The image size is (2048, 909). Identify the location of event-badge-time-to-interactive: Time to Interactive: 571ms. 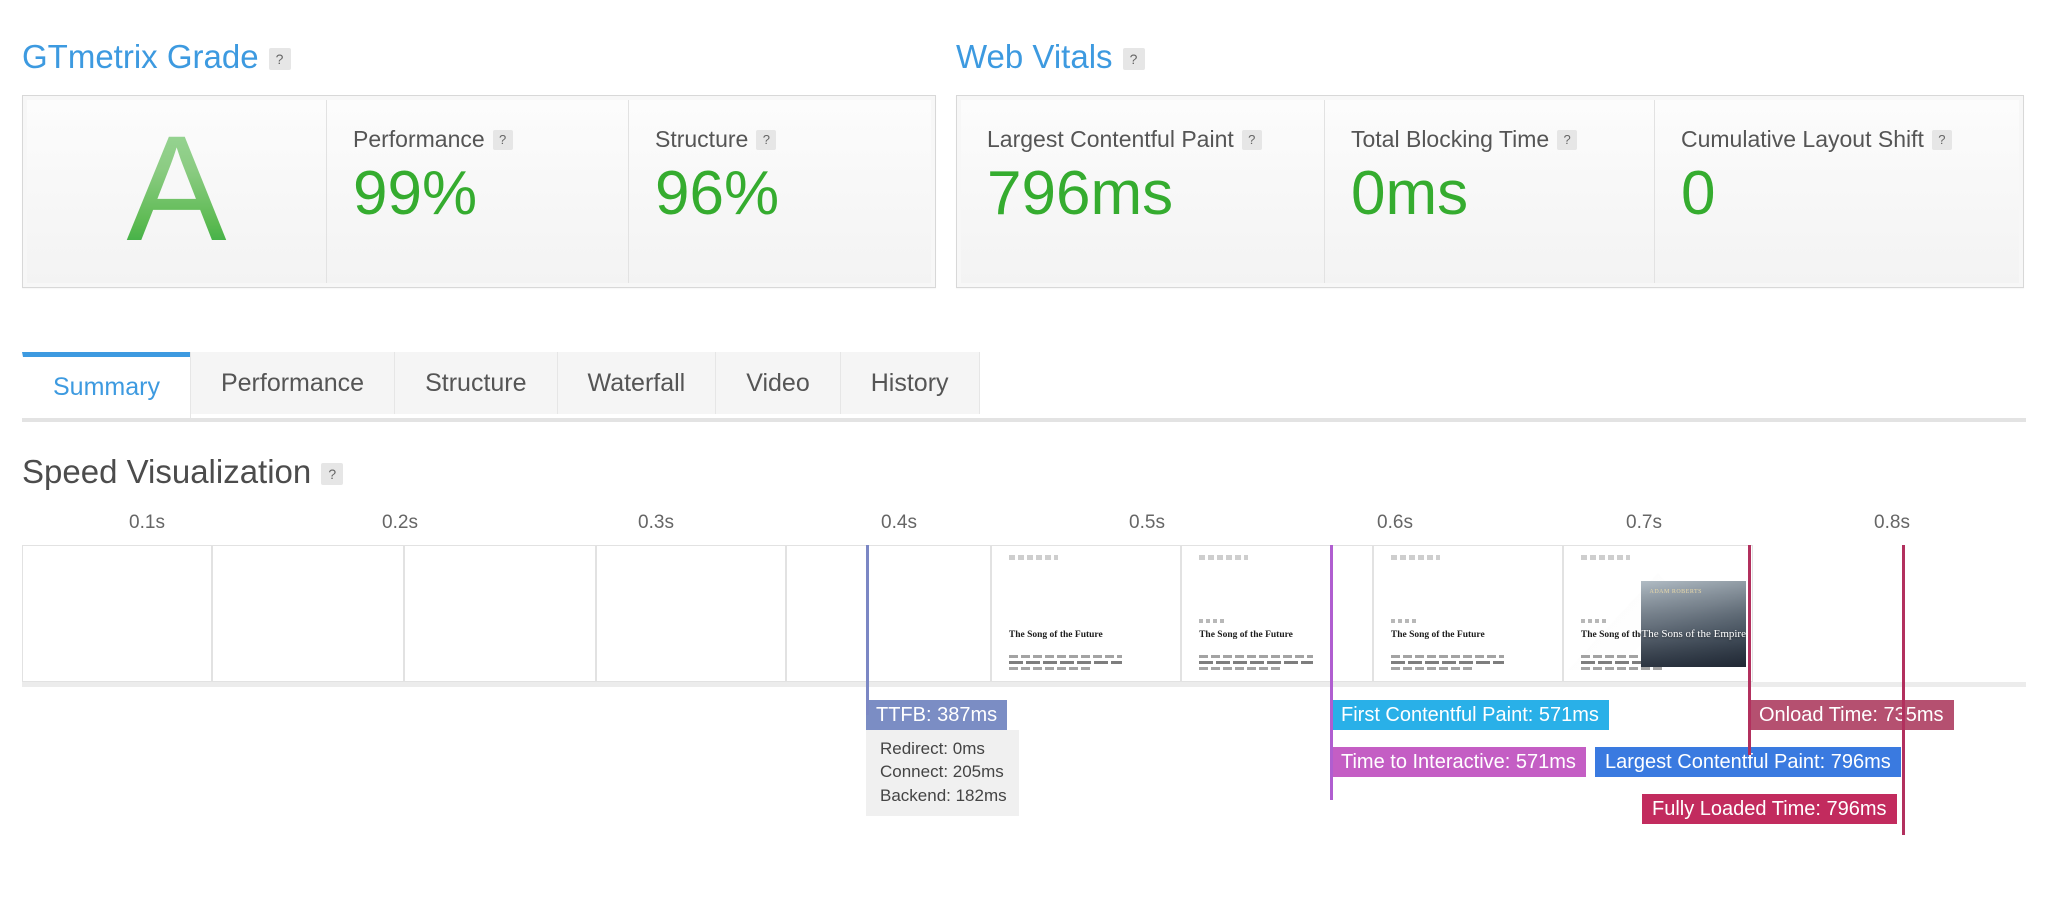
(1458, 762).